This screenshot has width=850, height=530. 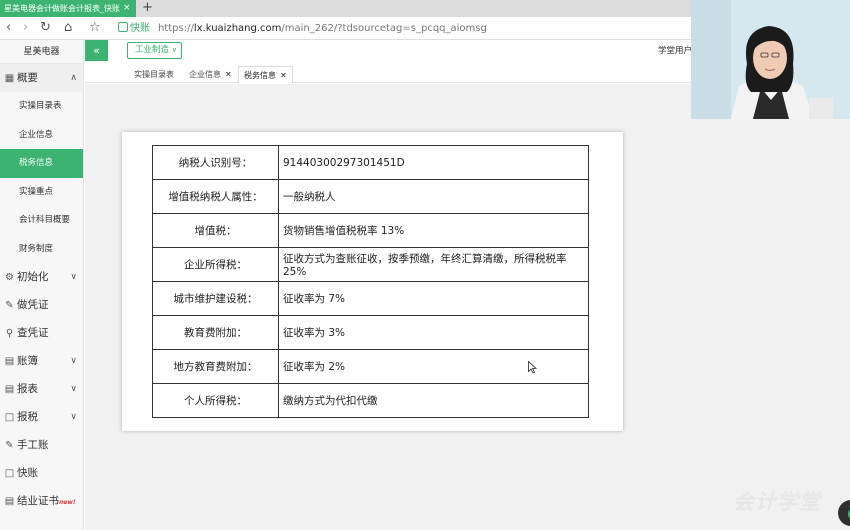 I want to click on sidebar-item-company-info: 企业信息, so click(x=41, y=135).